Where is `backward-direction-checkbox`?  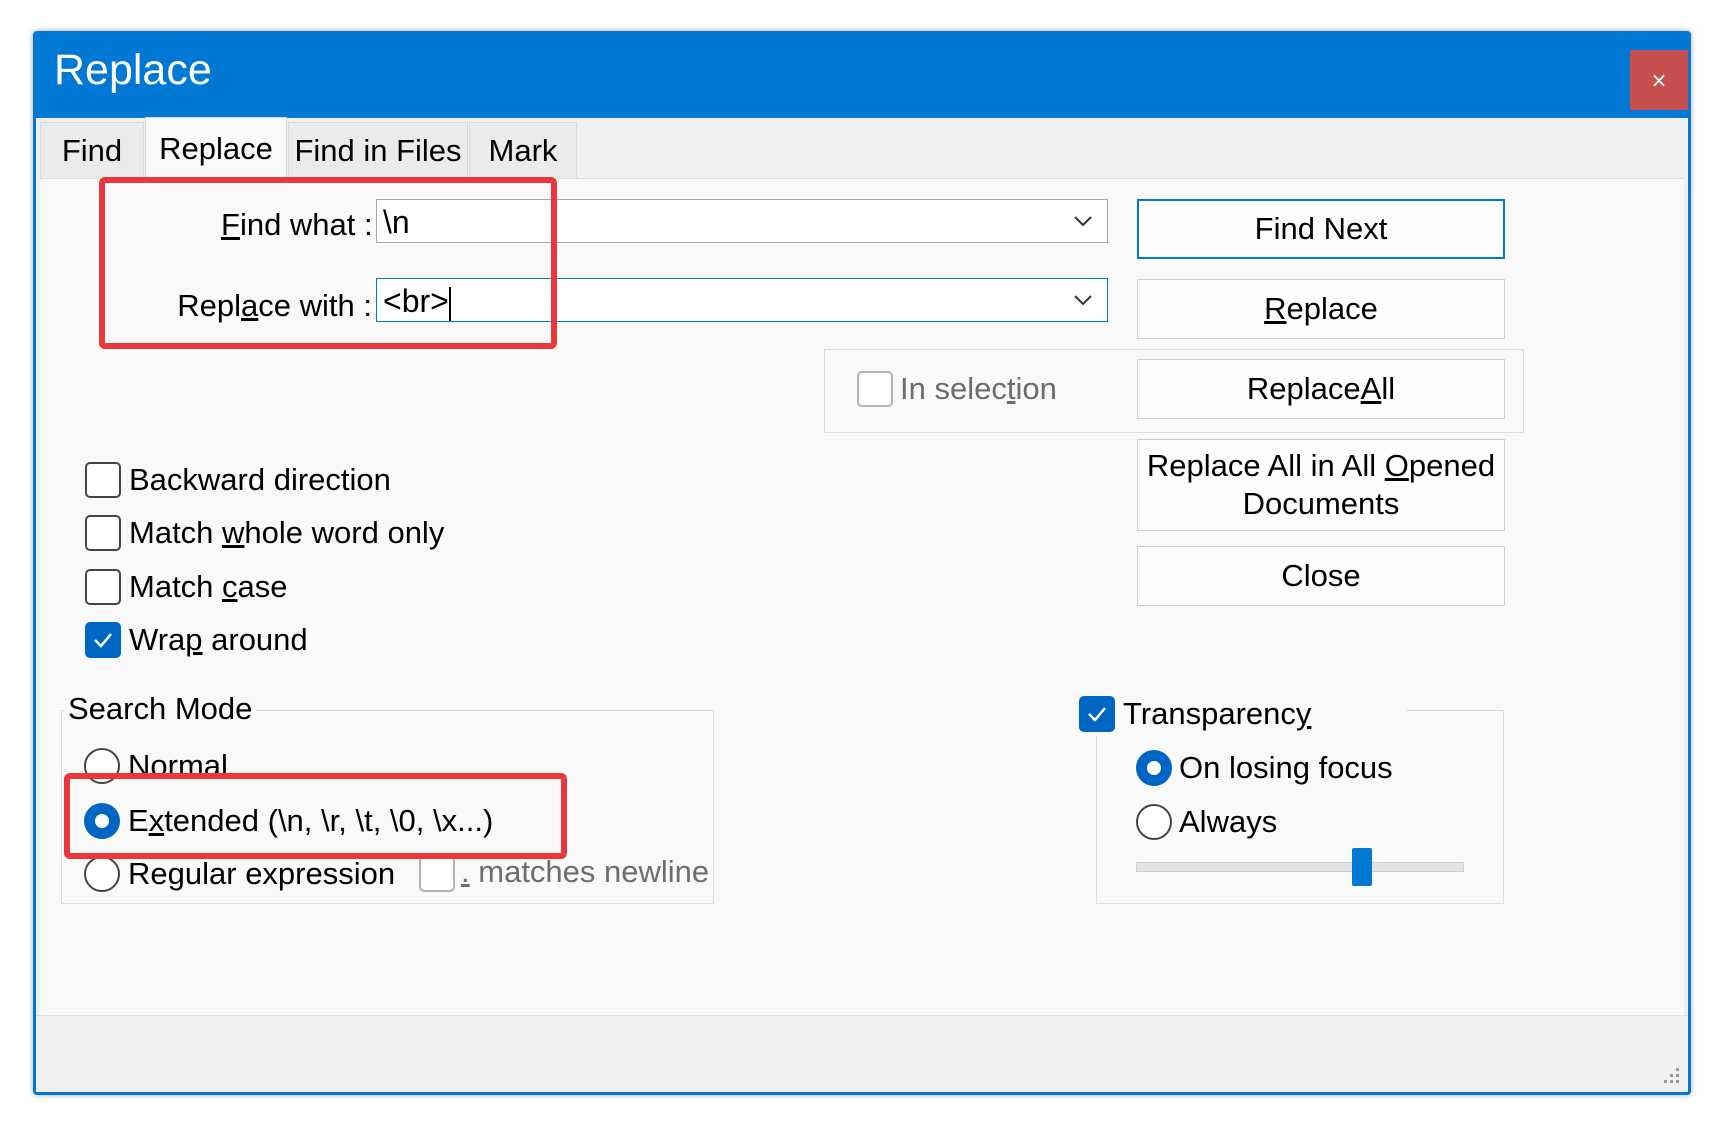 backward-direction-checkbox is located at coordinates (103, 480).